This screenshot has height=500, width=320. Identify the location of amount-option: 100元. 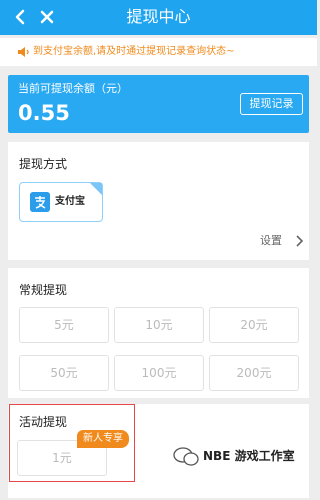
(159, 373).